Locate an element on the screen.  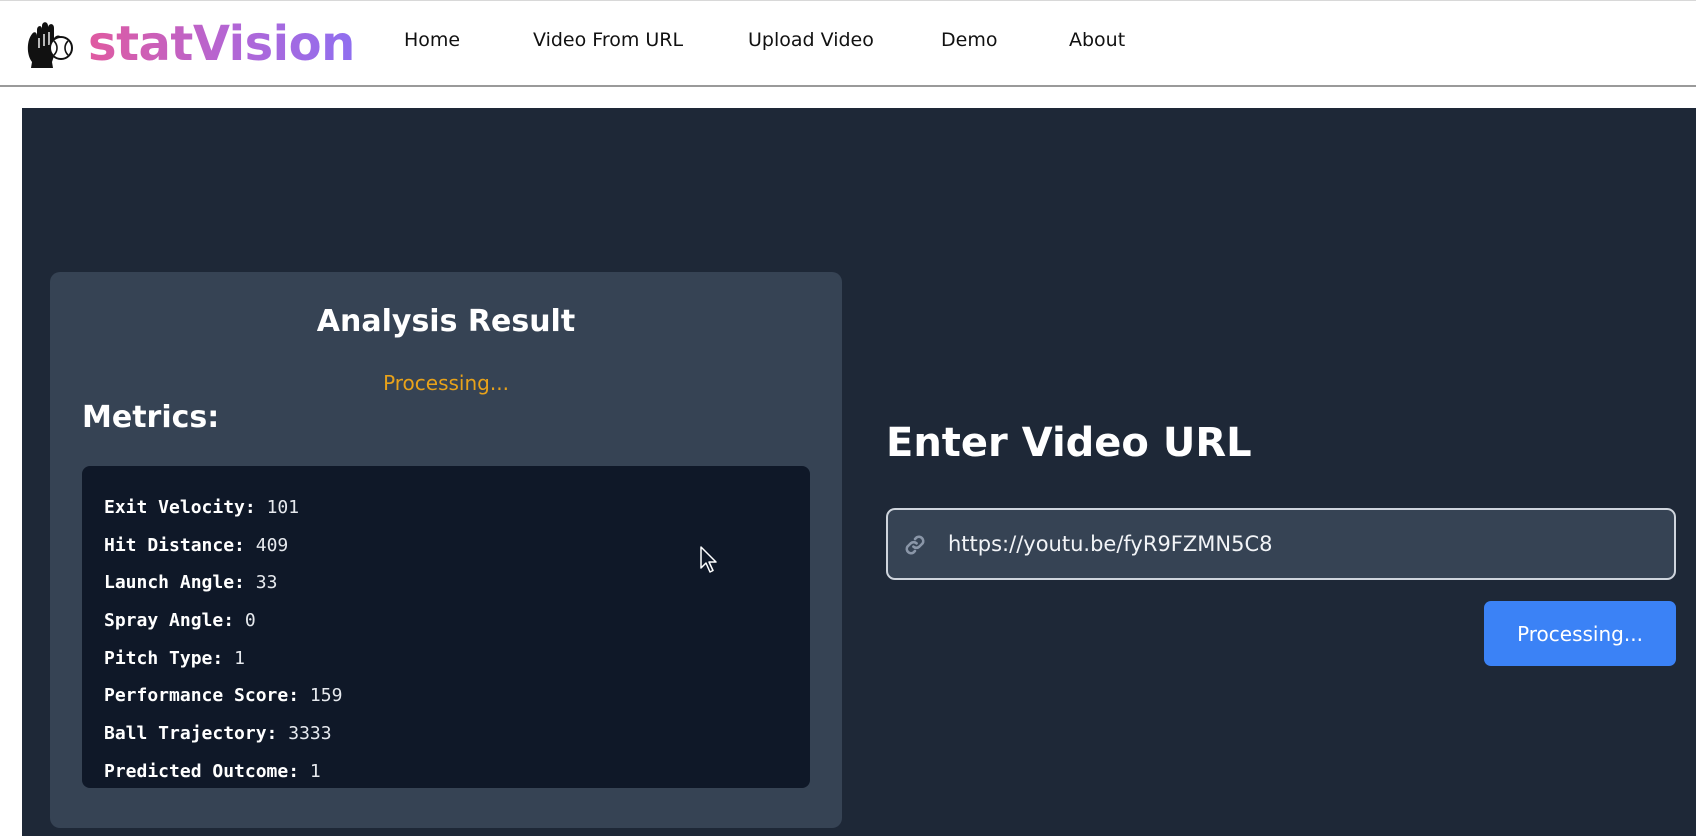
baseball-glove-icon is located at coordinates (50, 45).